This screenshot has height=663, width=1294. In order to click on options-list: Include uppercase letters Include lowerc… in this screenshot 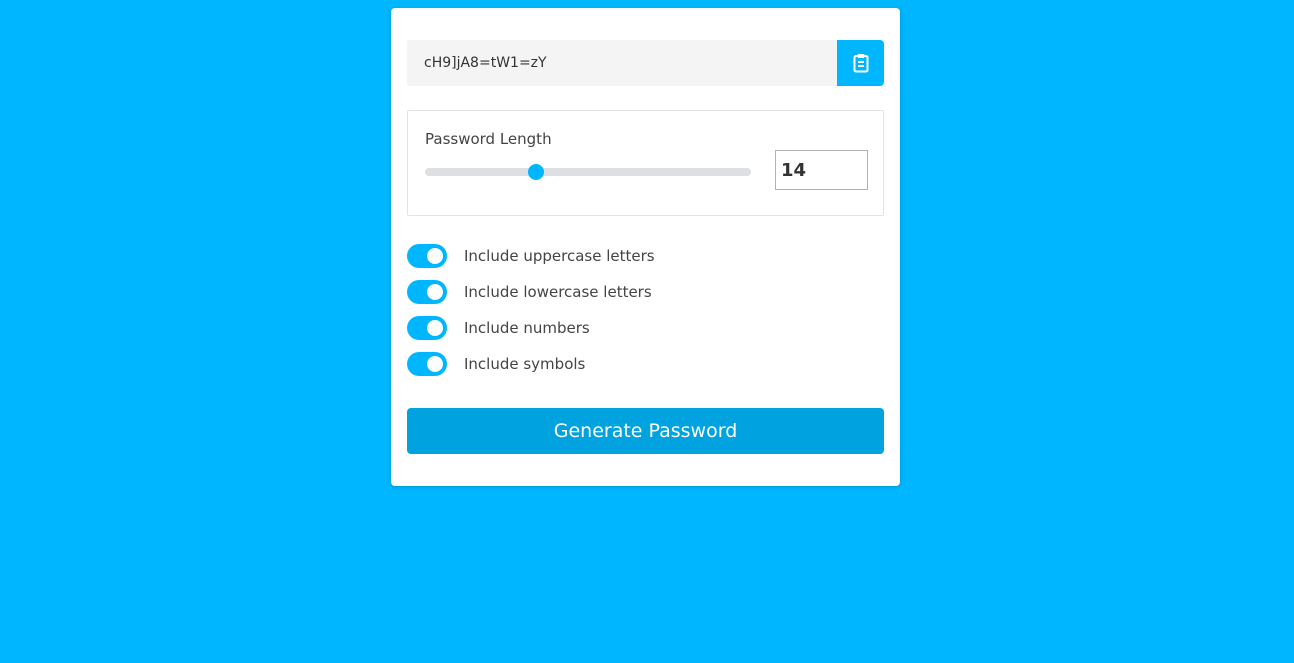, I will do `click(645, 316)`.